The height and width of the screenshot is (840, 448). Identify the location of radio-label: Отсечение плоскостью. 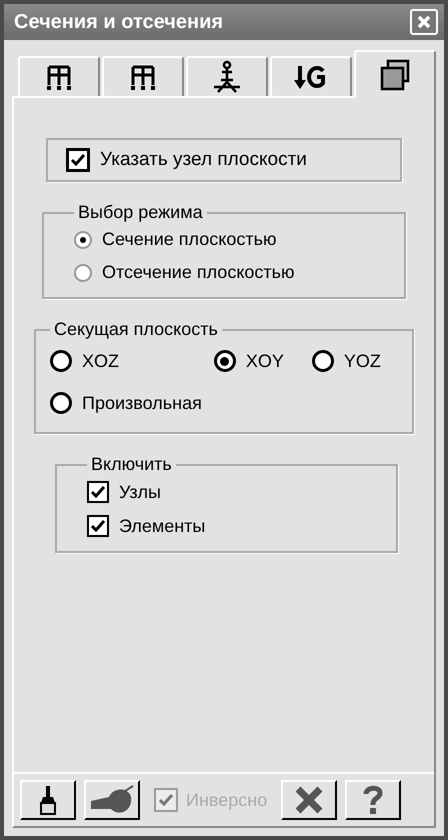
(198, 272).